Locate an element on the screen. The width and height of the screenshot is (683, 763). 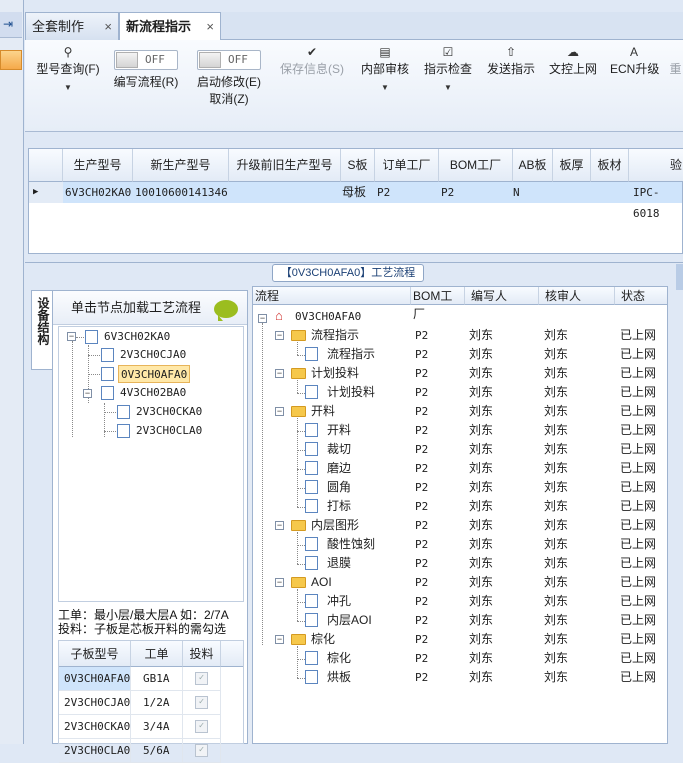
grid-cell: N is located at coordinates (533, 192).